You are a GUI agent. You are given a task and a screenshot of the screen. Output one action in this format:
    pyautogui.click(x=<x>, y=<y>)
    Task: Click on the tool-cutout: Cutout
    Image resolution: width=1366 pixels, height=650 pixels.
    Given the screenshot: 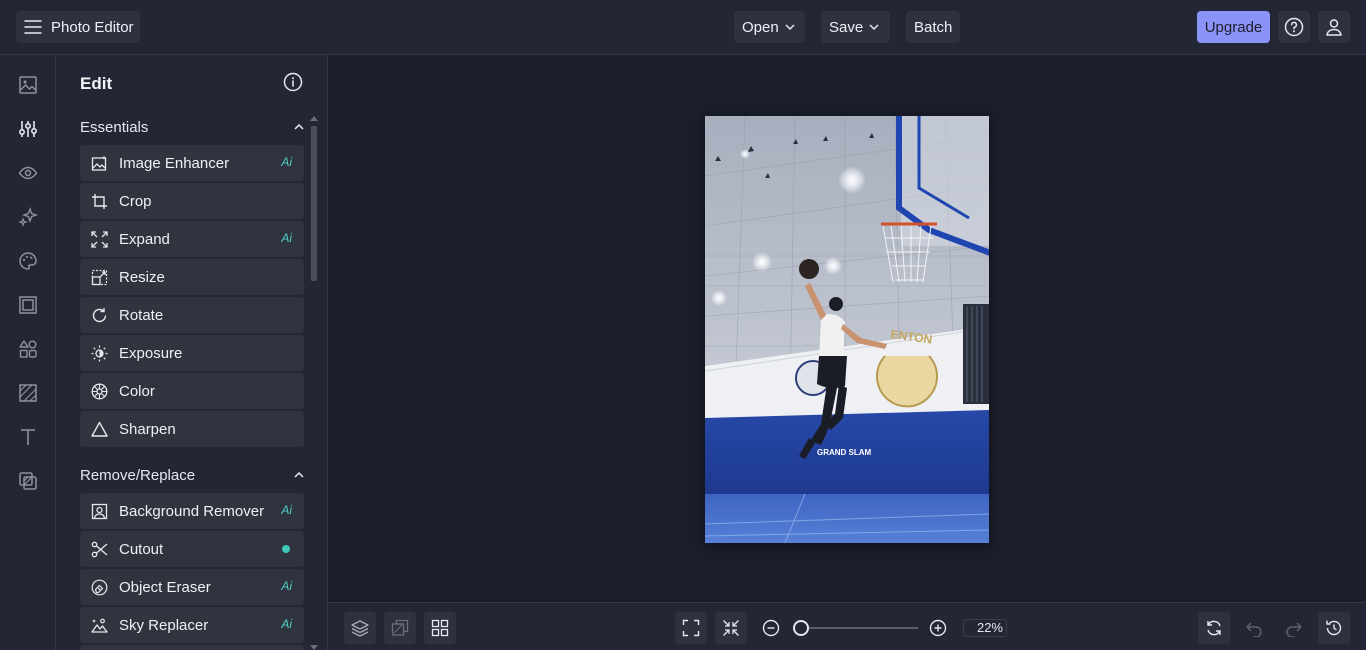 What is the action you would take?
    pyautogui.click(x=192, y=549)
    